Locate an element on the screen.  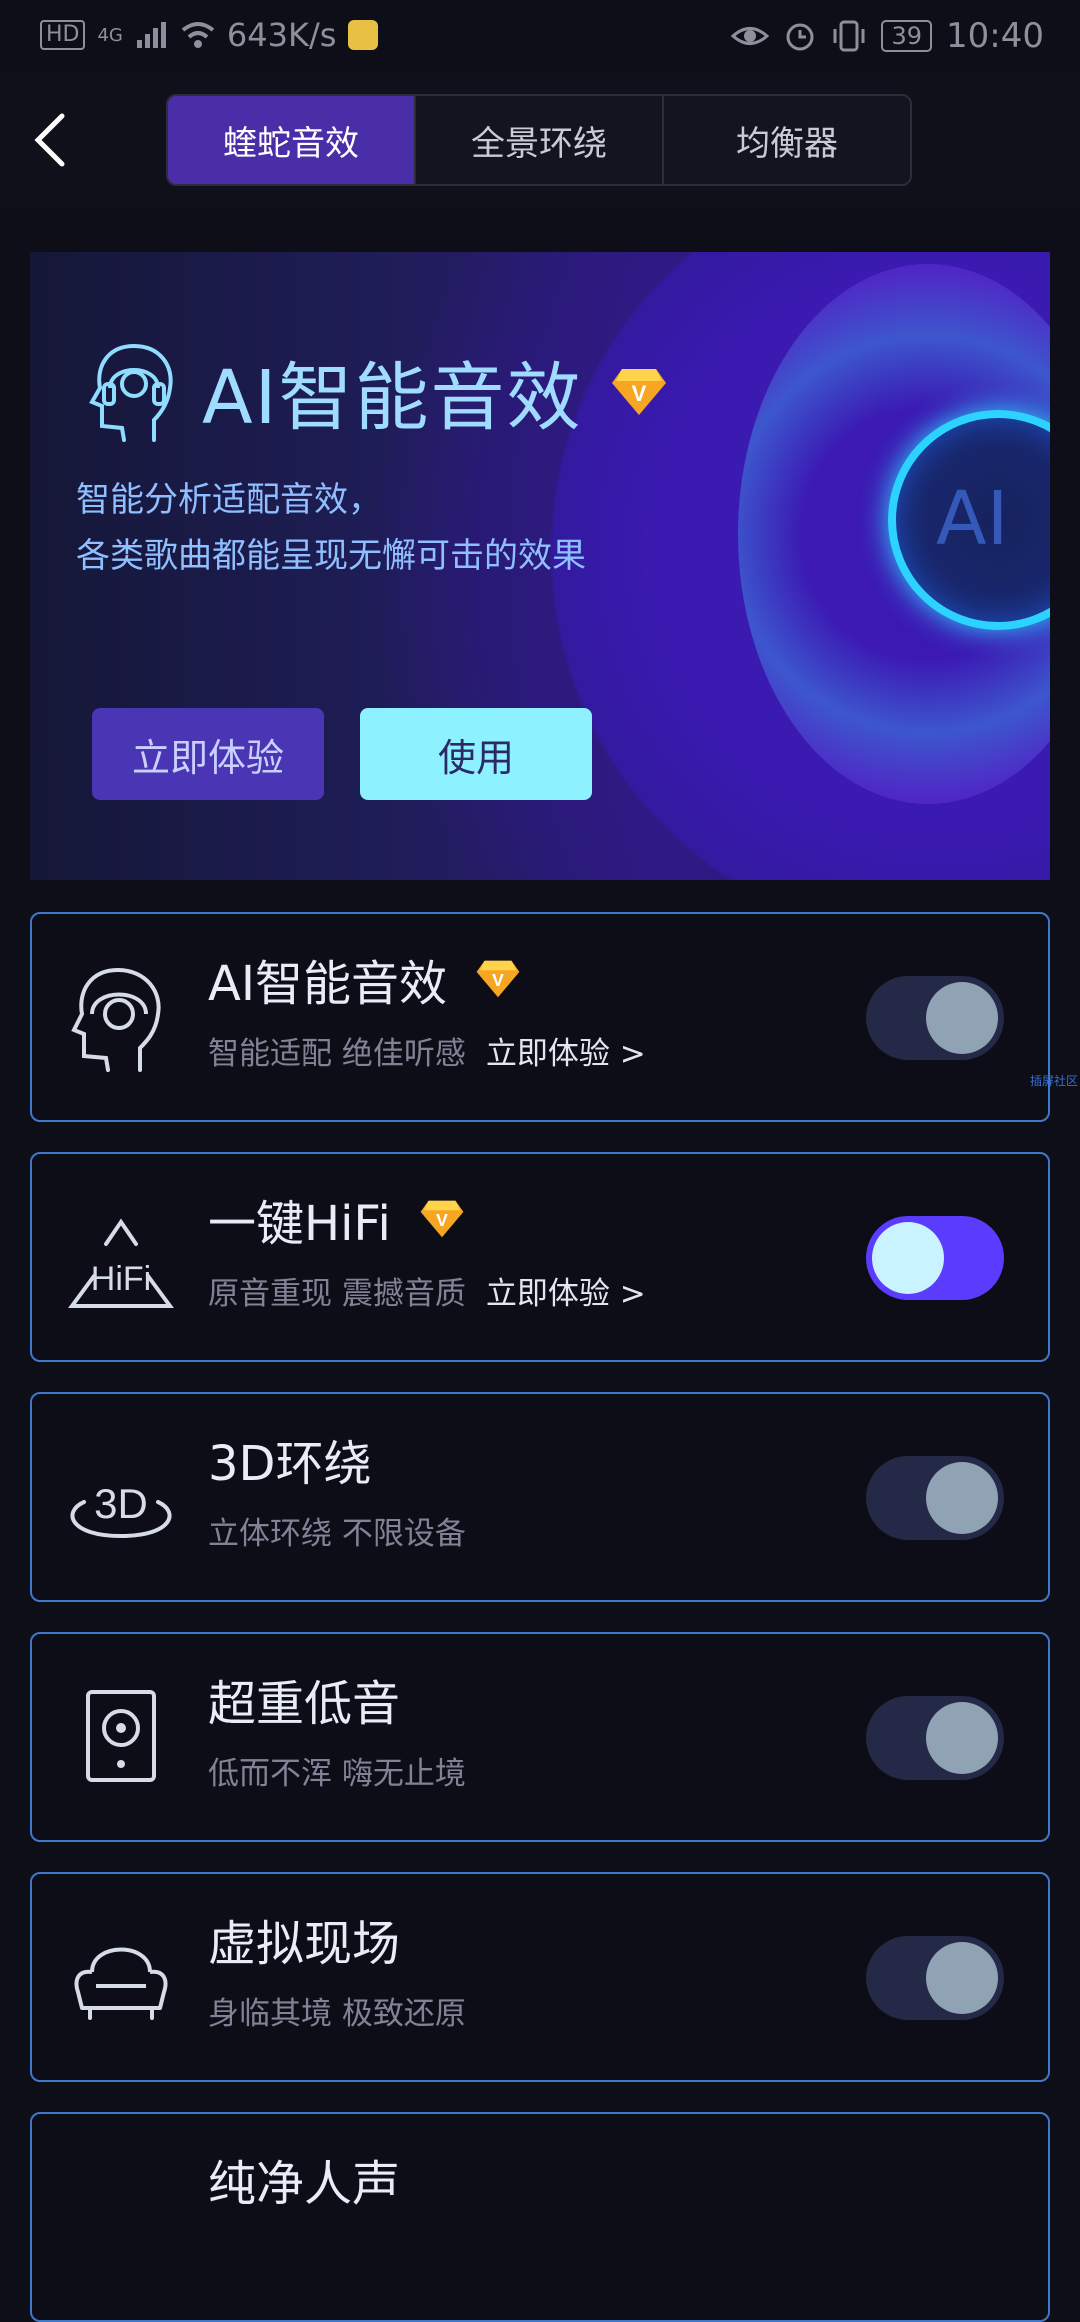
banner-title-row: AI智能音效 V is located at coordinates (378, 391).